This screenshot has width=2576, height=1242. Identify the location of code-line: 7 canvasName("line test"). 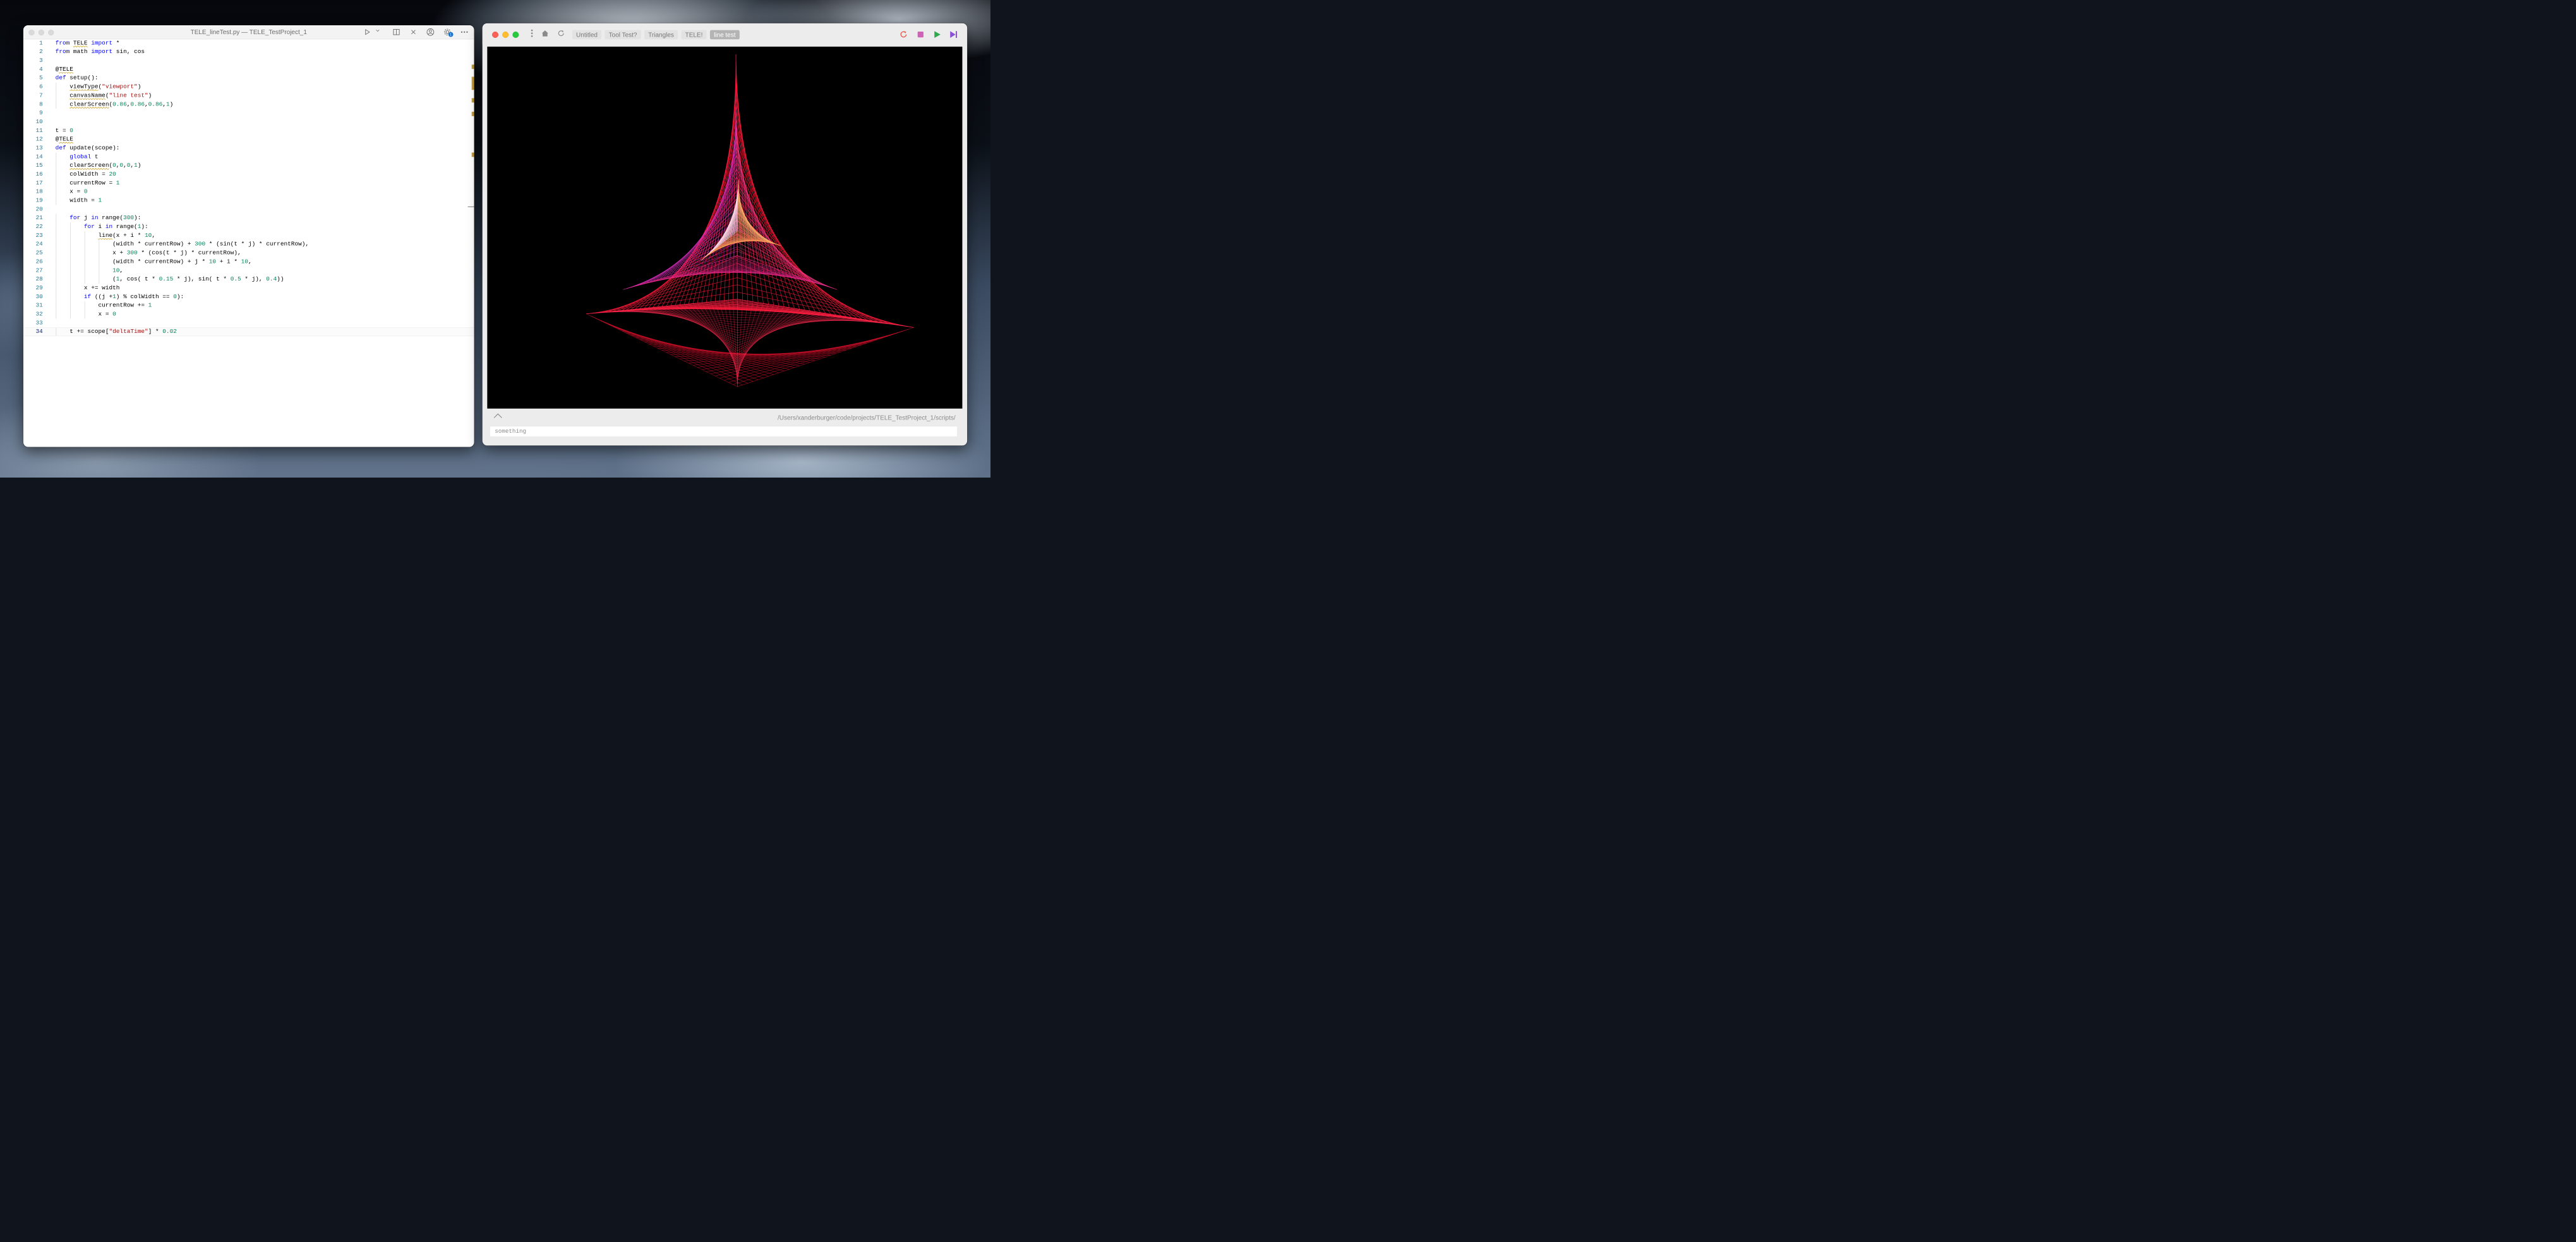
(248, 95).